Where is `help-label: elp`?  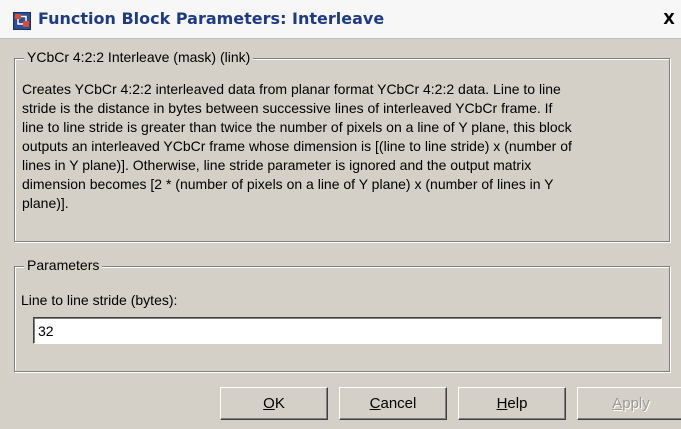
help-label: elp is located at coordinates (517, 403).